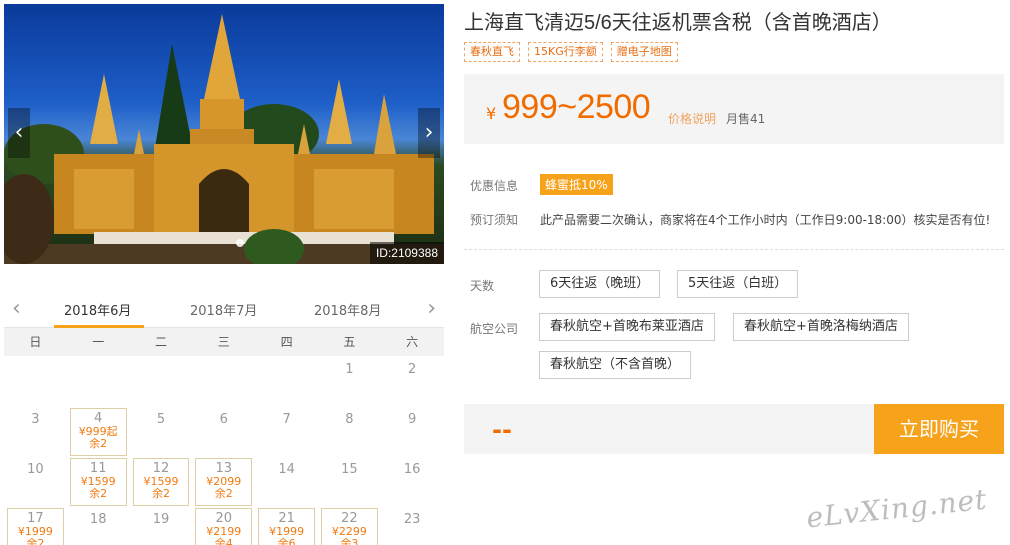 The width and height of the screenshot is (1010, 545). I want to click on calendar-day: 18, so click(98, 525).